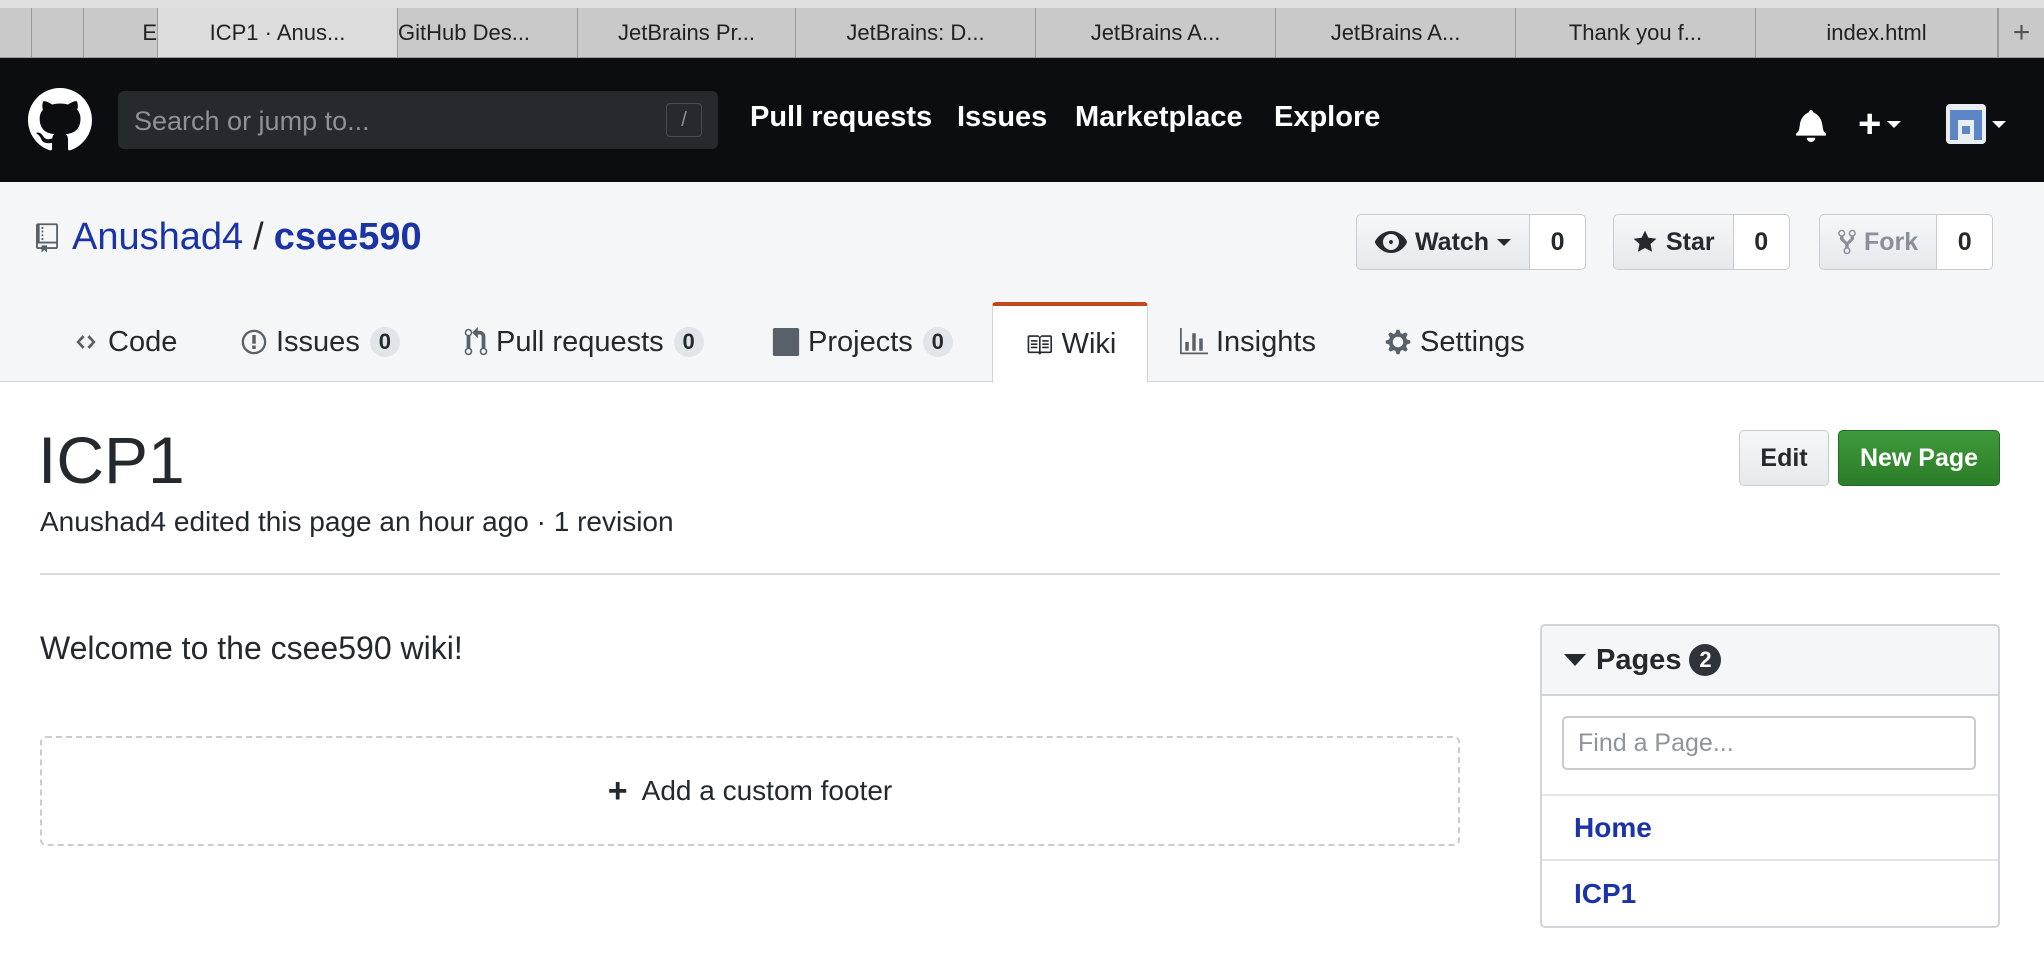 This screenshot has width=2044, height=972. I want to click on nav-explore: Explore, so click(1327, 117).